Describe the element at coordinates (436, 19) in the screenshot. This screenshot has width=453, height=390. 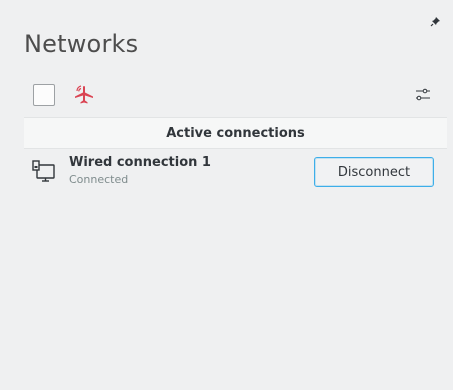
I see `pin-icon` at that location.